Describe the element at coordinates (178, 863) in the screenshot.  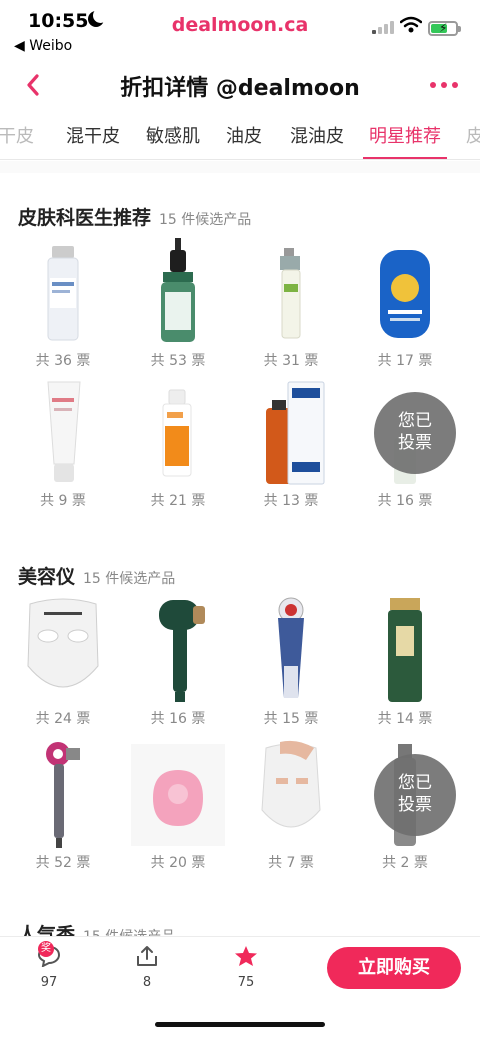
I see `vote-count: 共 20 票` at that location.